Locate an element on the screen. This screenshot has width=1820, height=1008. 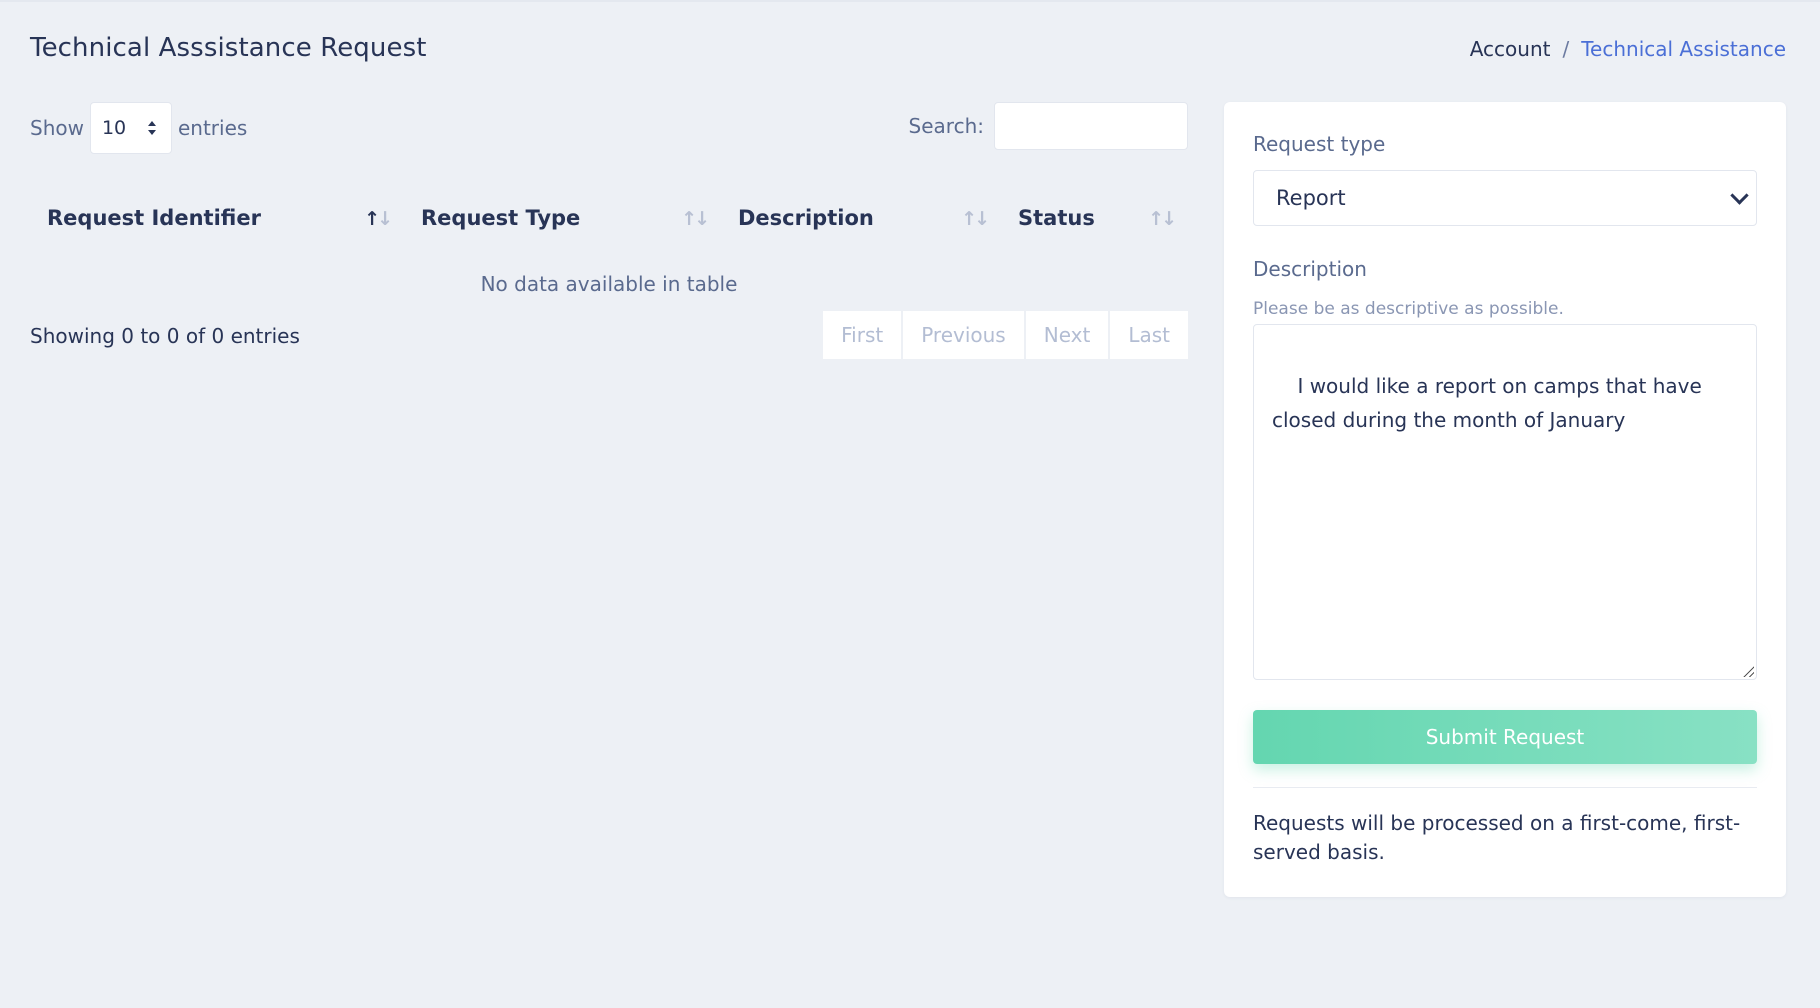
breadcrumb-current: Technical Assistance is located at coordinates (1683, 49).